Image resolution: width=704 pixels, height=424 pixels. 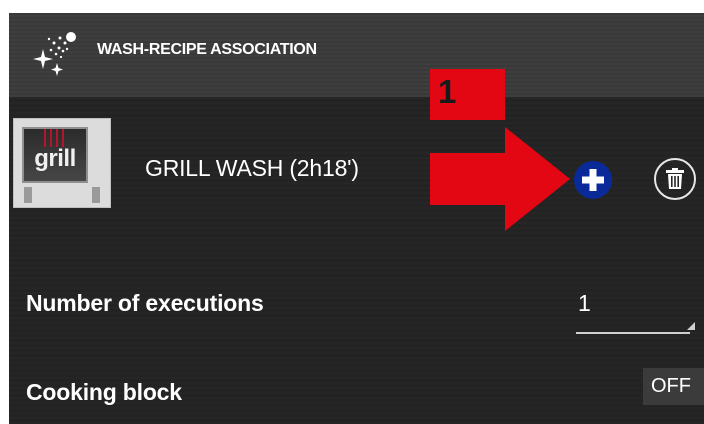 I want to click on executions-label: Number of executions, so click(x=145, y=303).